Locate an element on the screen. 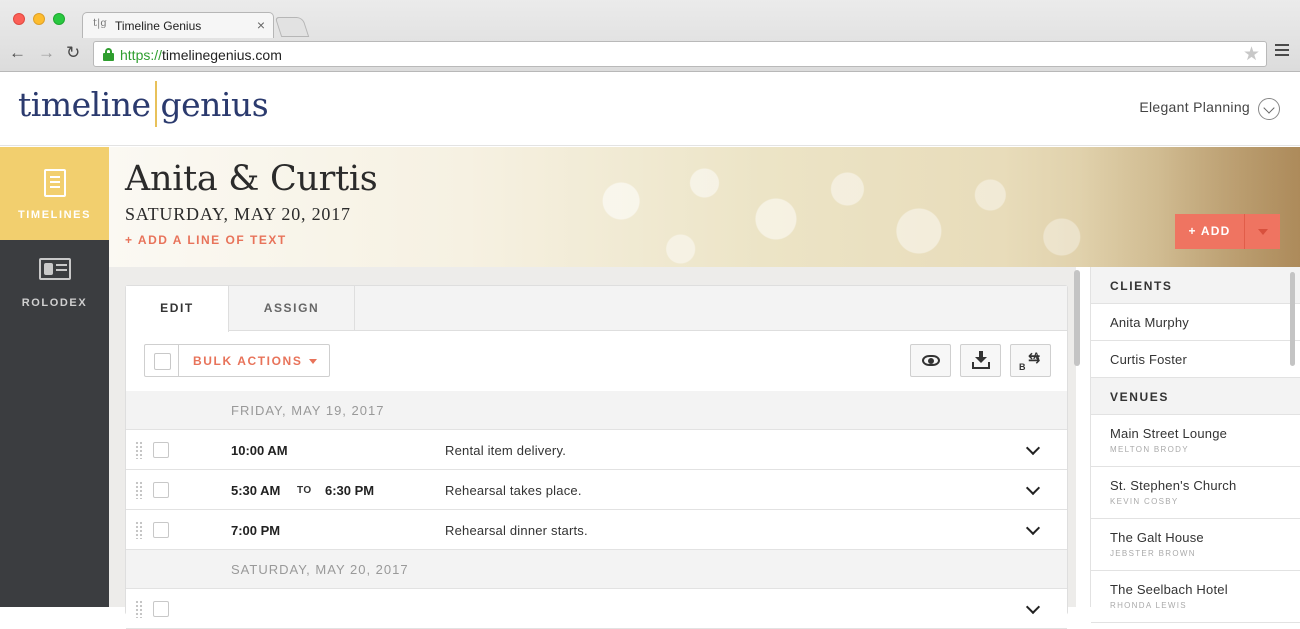  event-end-time: 6:30 PM is located at coordinates (350, 490).